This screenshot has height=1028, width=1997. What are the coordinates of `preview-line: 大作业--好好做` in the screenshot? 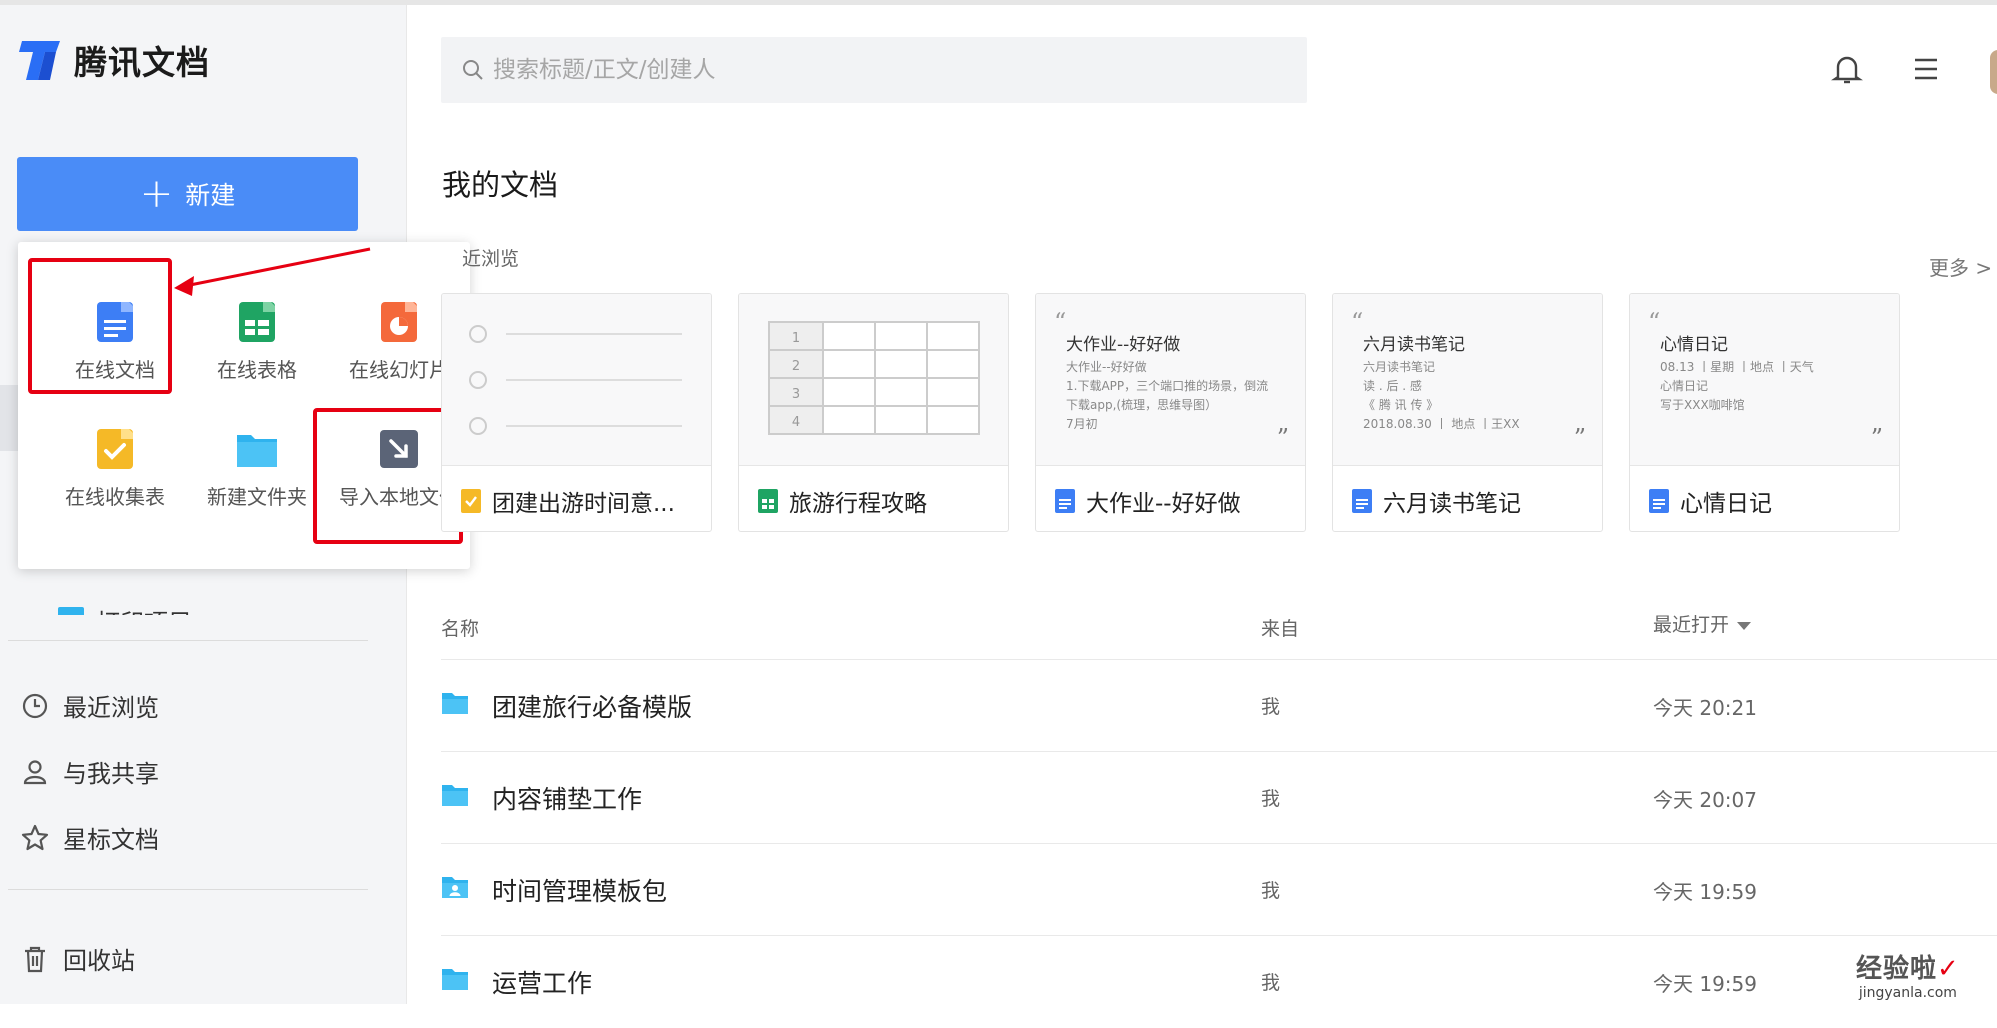 It's located at (1106, 367).